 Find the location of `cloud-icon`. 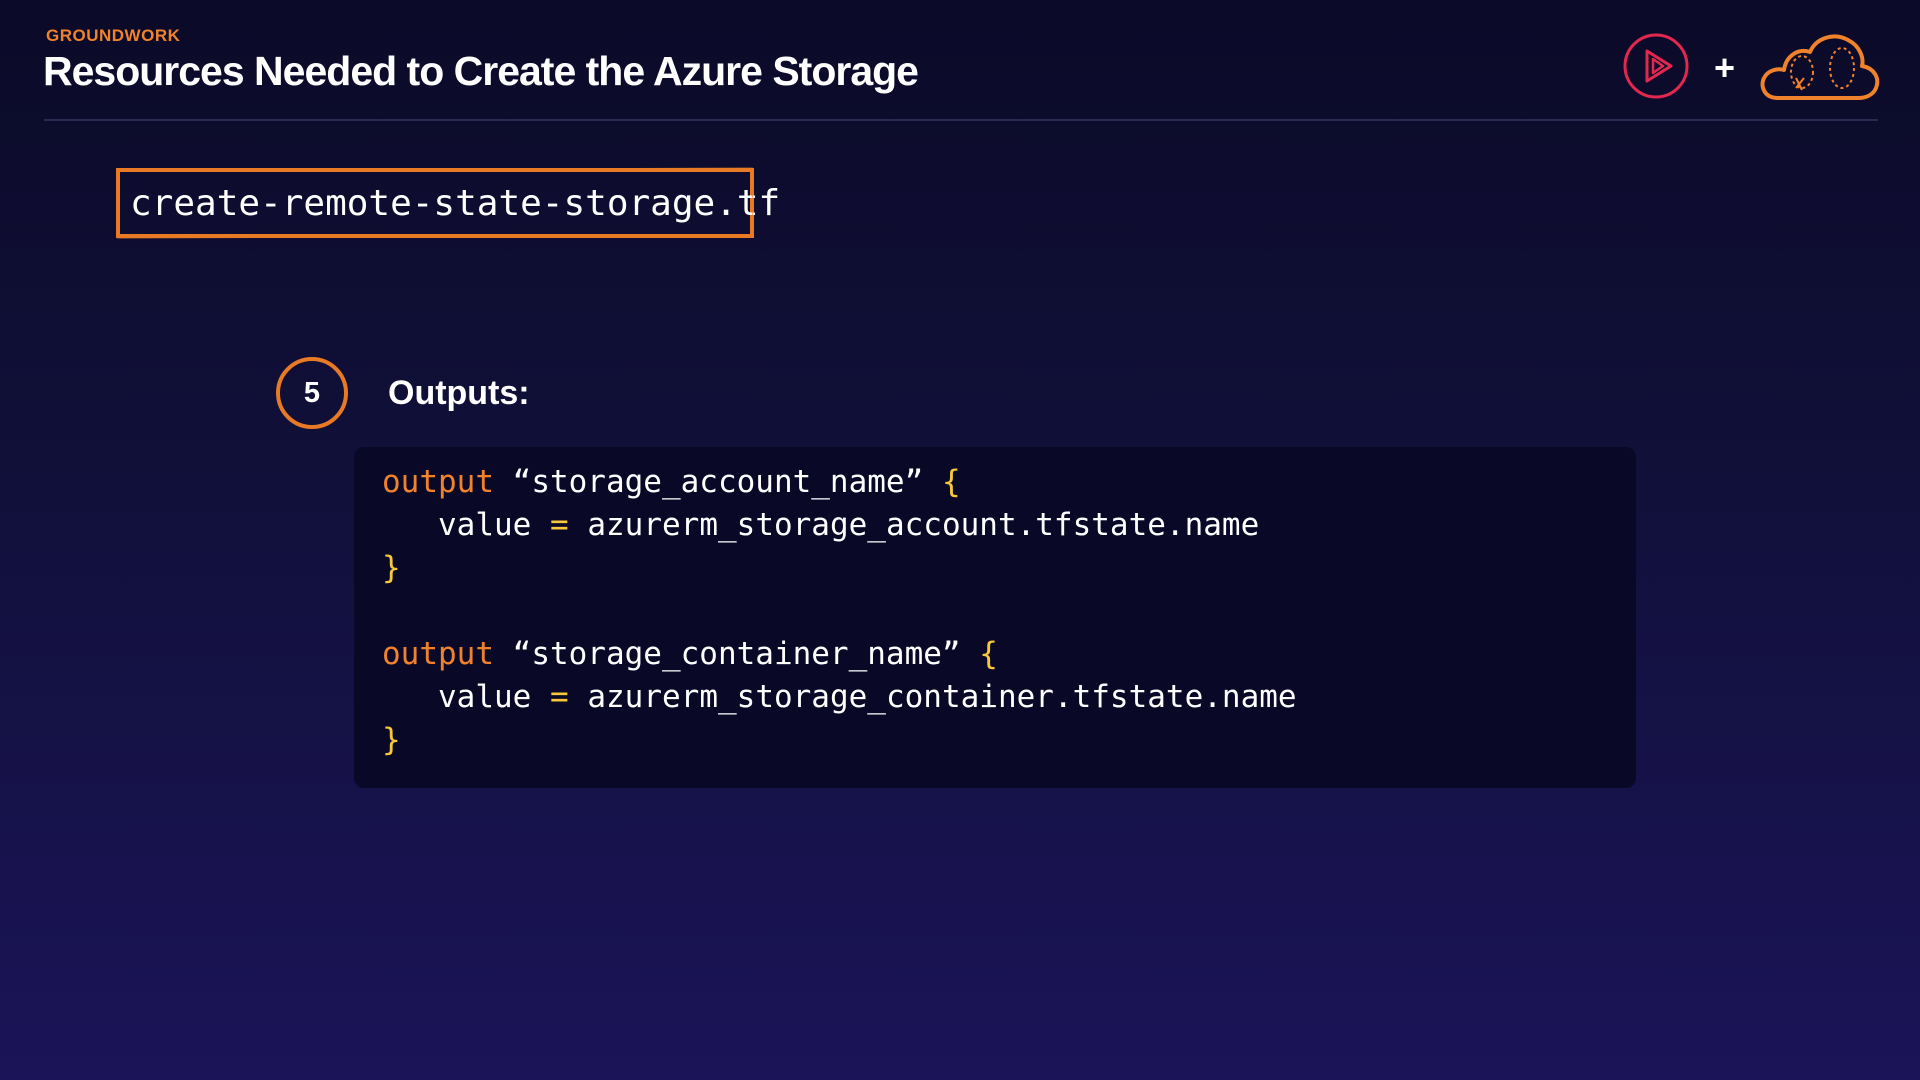

cloud-icon is located at coordinates (1820, 67).